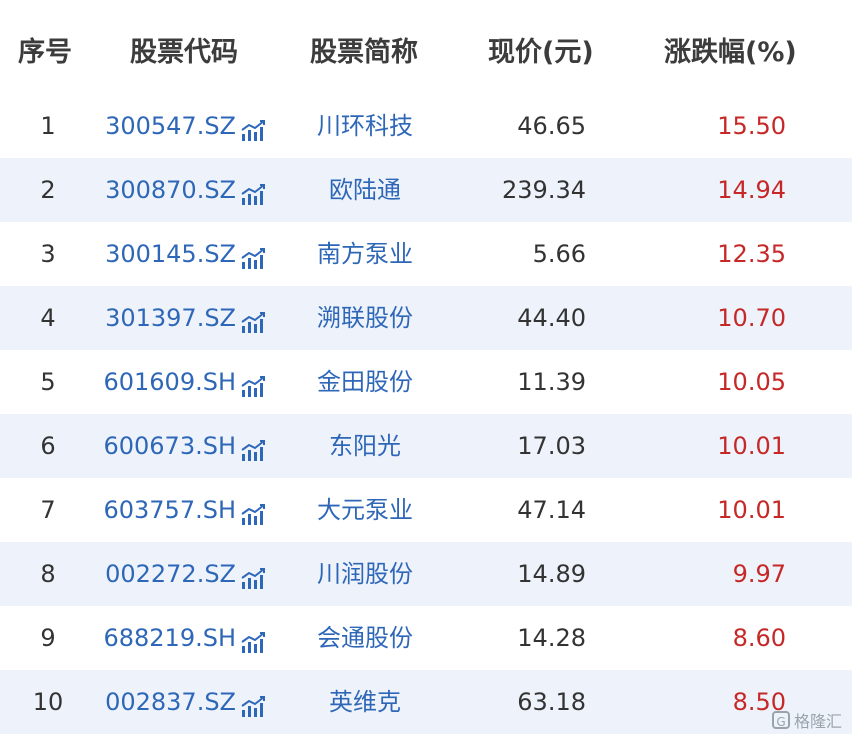  I want to click on row-index: 6, so click(48, 446).